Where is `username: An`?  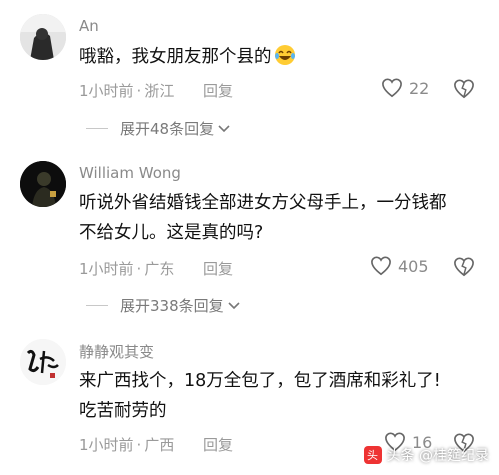 username: An is located at coordinates (89, 26).